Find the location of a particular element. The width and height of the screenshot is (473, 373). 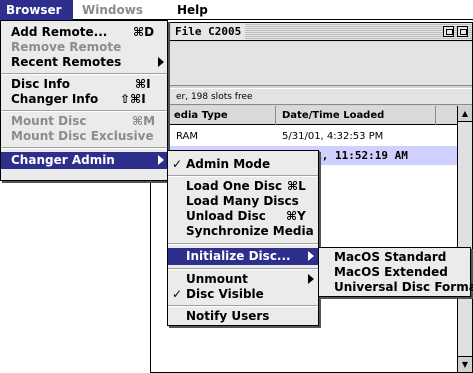

menu-item-label: Notify Users is located at coordinates (228, 316).